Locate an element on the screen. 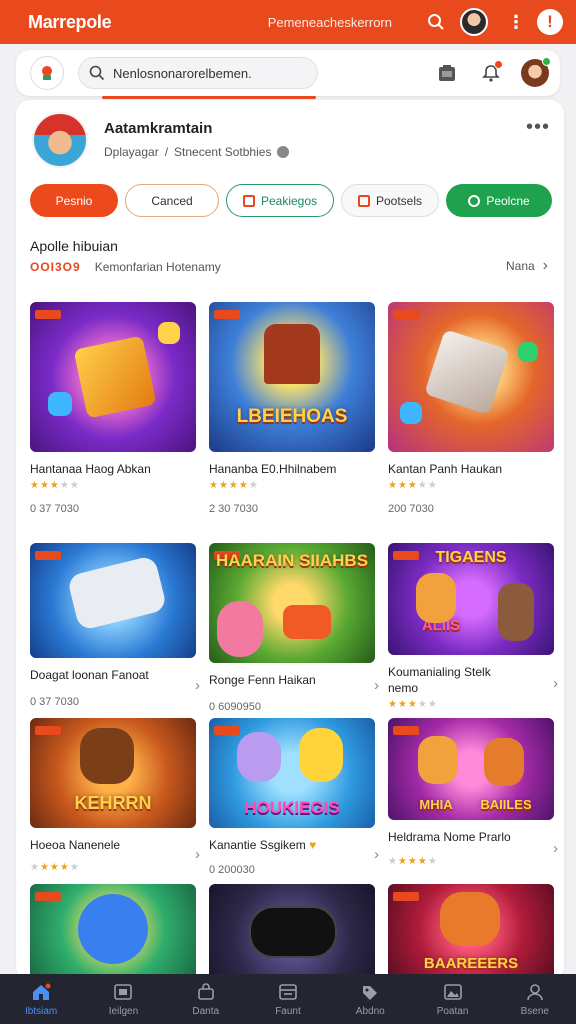 This screenshot has height=1024, width=576. thumbnail-title: HOUKIEGIS is located at coordinates (292, 807).